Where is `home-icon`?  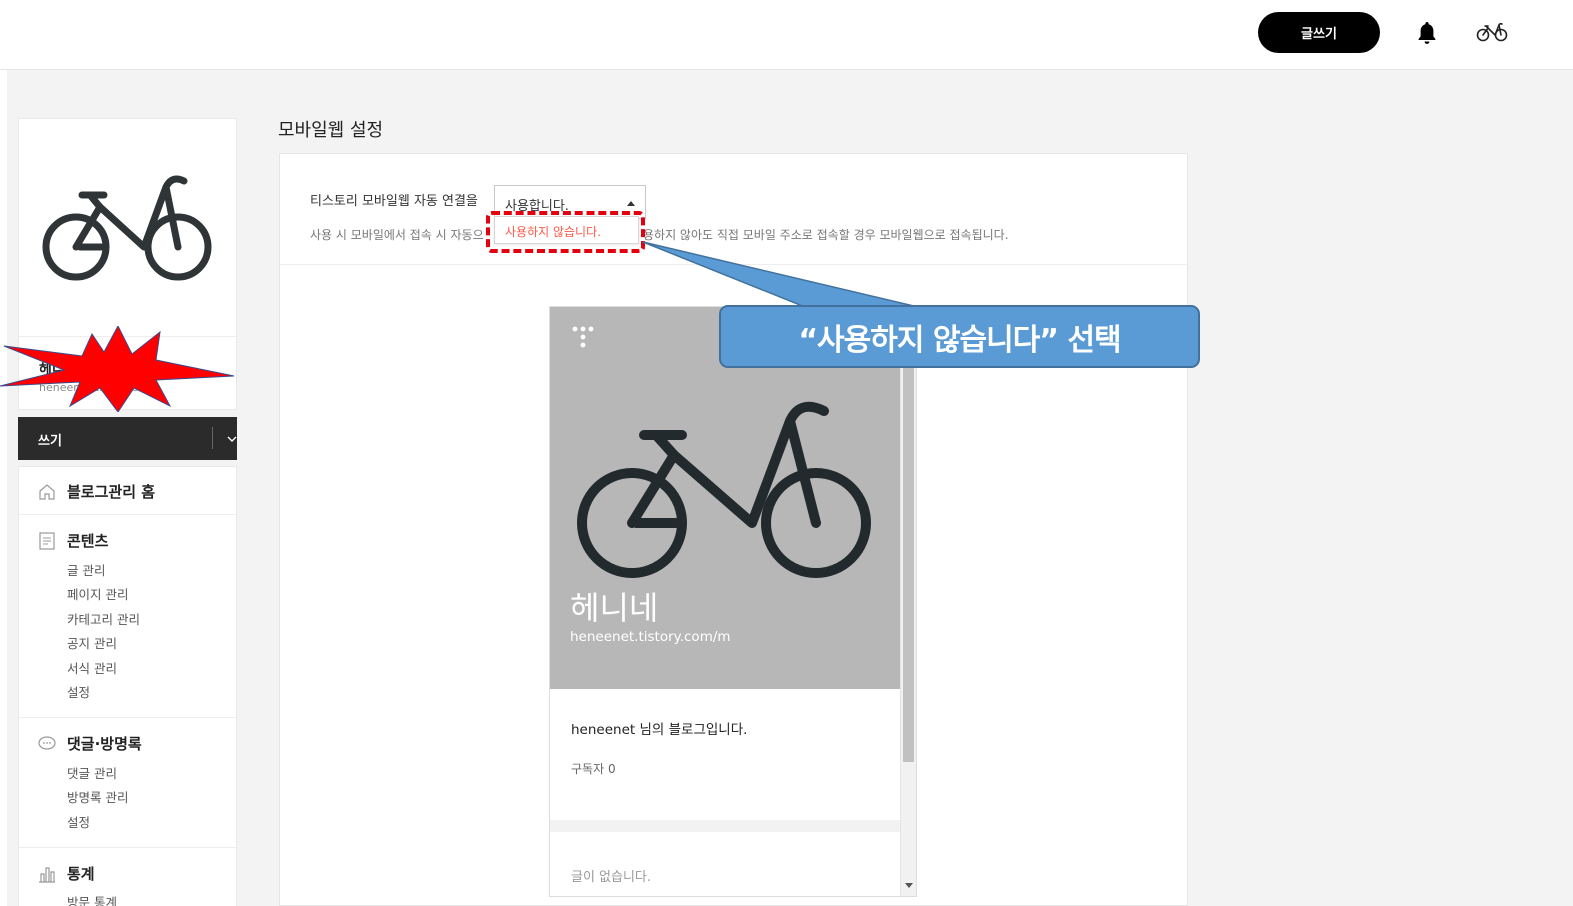
home-icon is located at coordinates (47, 491).